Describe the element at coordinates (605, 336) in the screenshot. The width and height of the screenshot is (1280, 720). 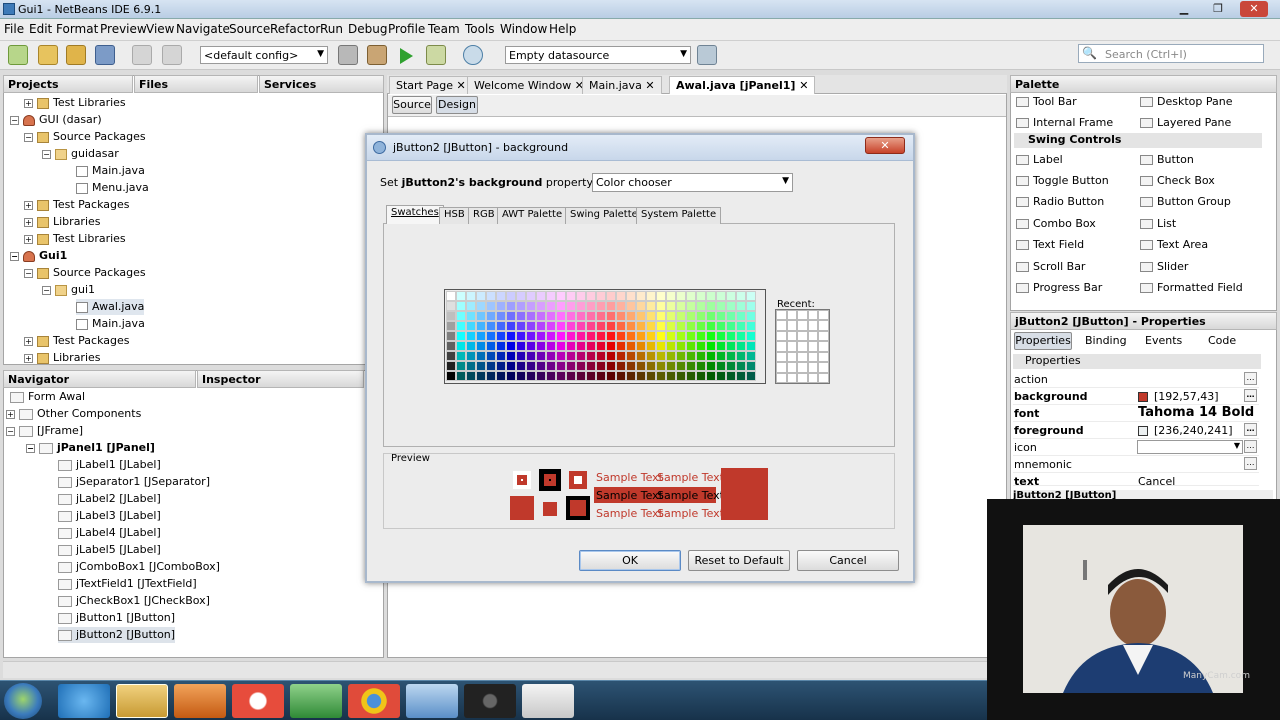
I see `color-swatch-grid` at that location.